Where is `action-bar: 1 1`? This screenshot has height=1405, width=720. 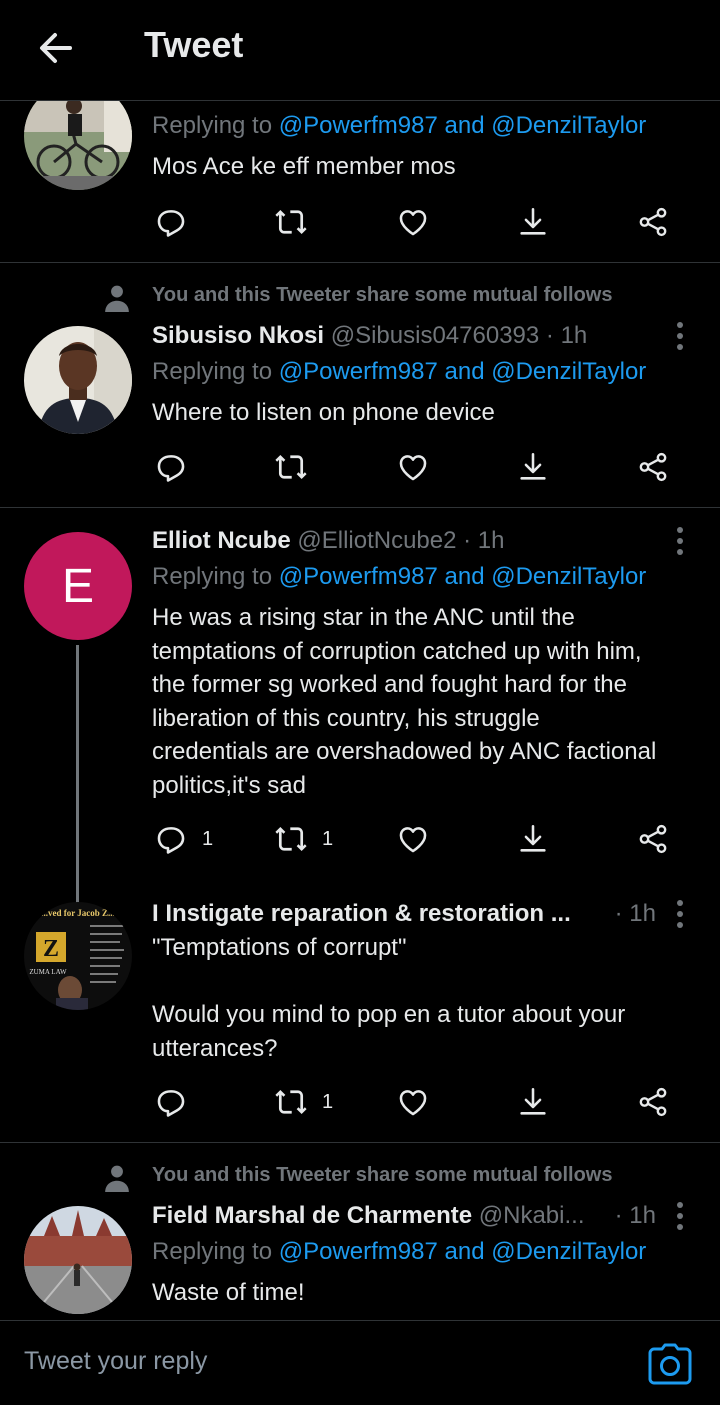 action-bar: 1 1 is located at coordinates (422, 839).